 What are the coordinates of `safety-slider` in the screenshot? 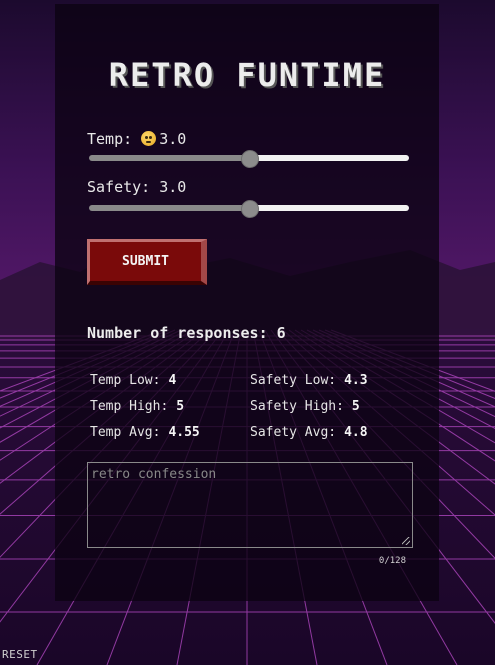 It's located at (249, 208).